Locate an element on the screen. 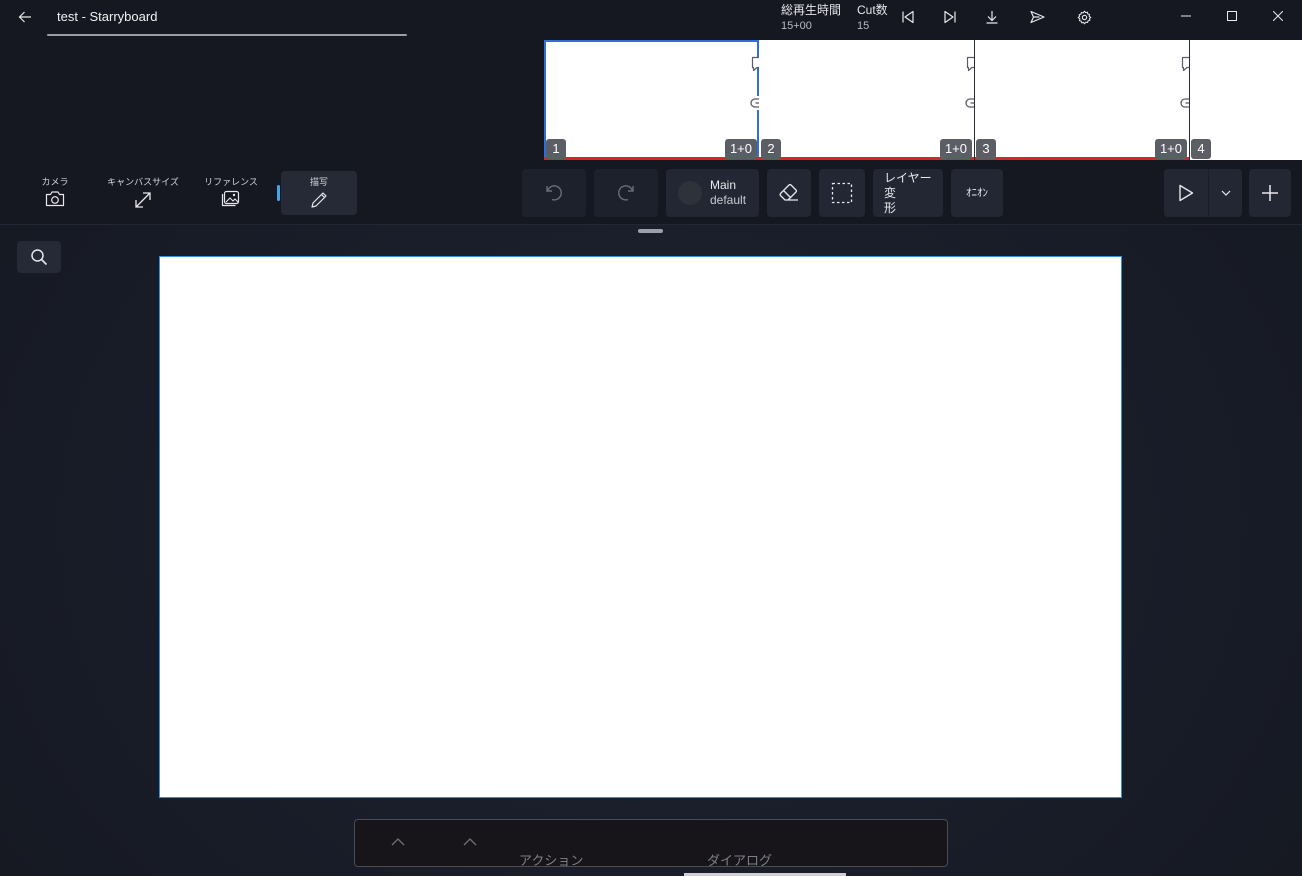  play-icon is located at coordinates (1186, 193).